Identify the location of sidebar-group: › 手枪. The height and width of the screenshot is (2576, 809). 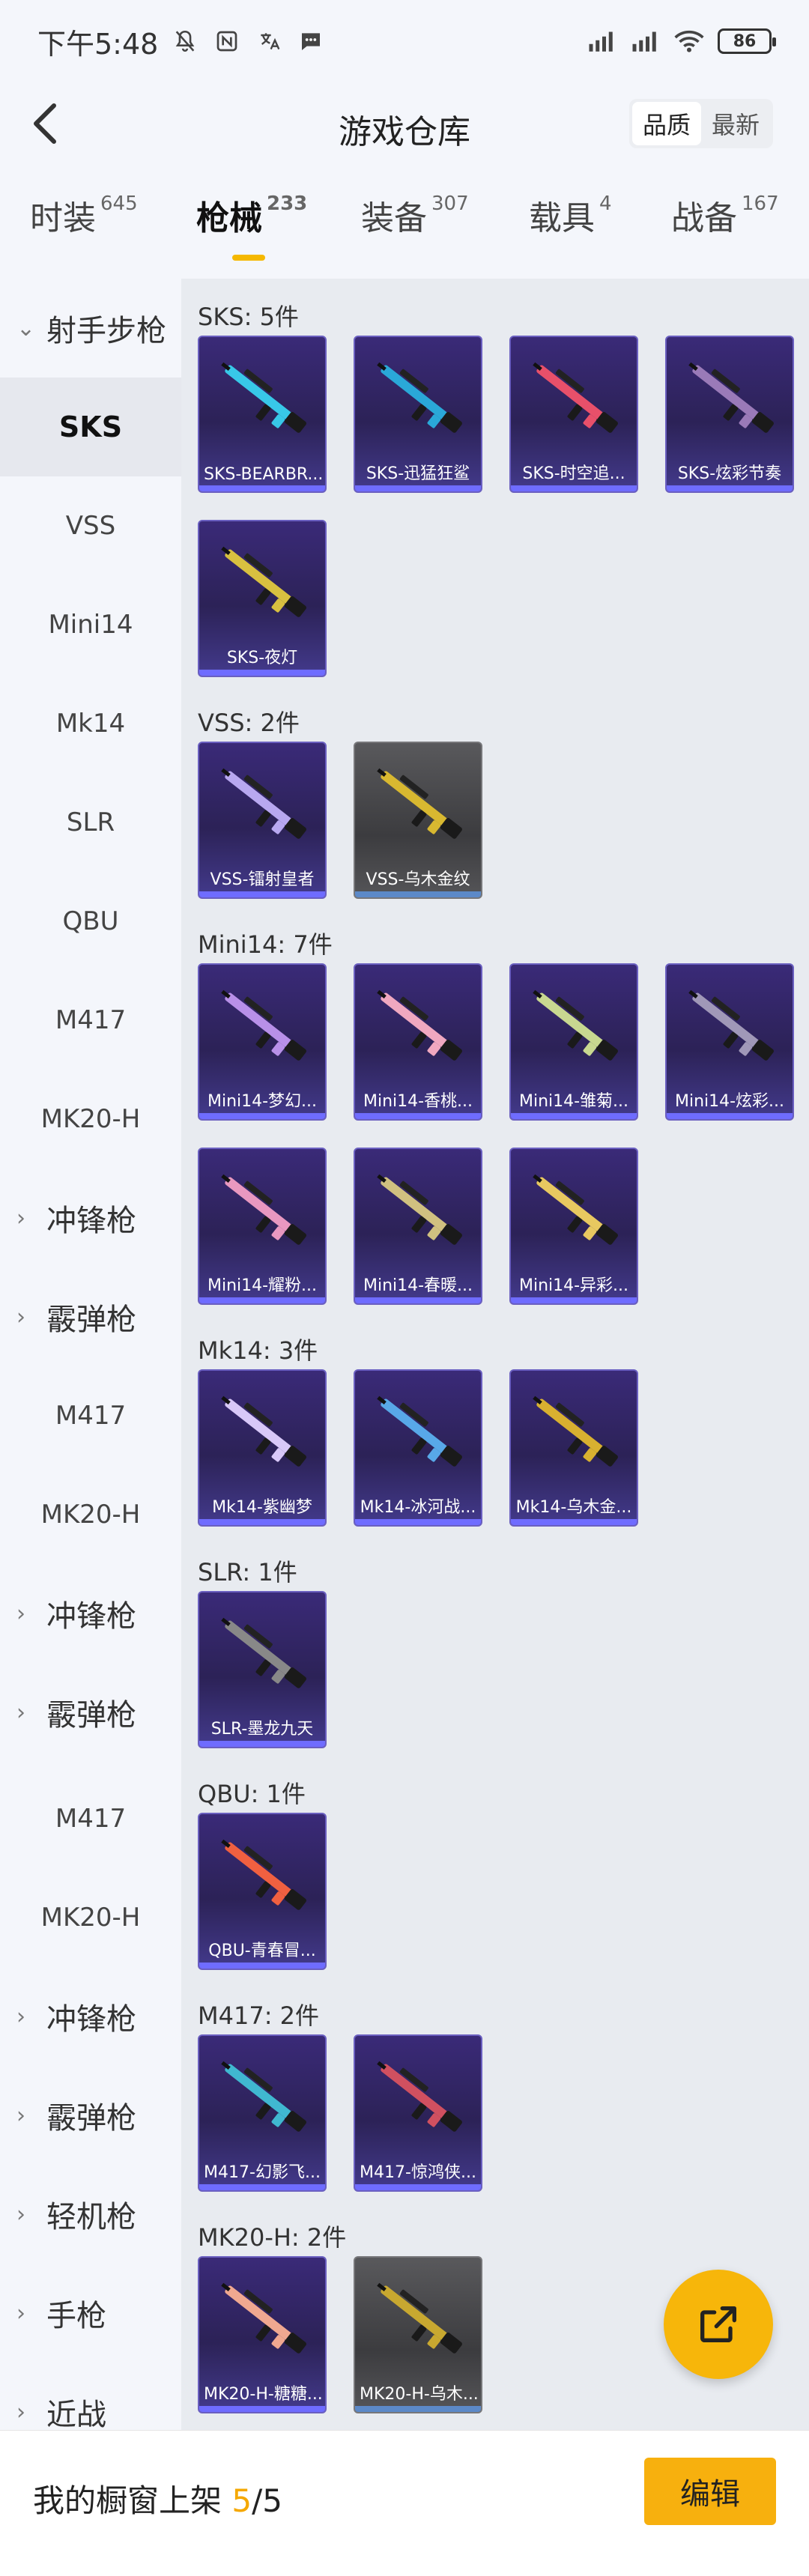
(90, 2313).